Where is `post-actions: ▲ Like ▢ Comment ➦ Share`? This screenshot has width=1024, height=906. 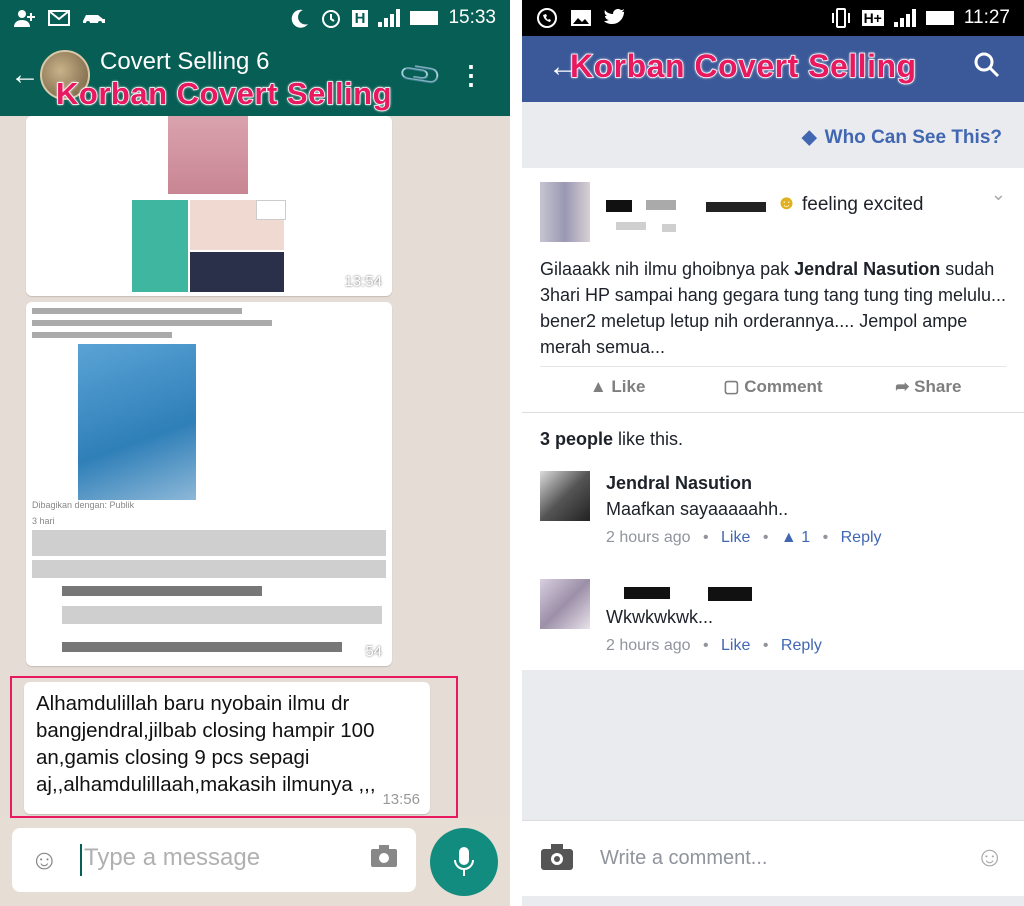 post-actions: ▲ Like ▢ Comment ➦ Share is located at coordinates (773, 386).